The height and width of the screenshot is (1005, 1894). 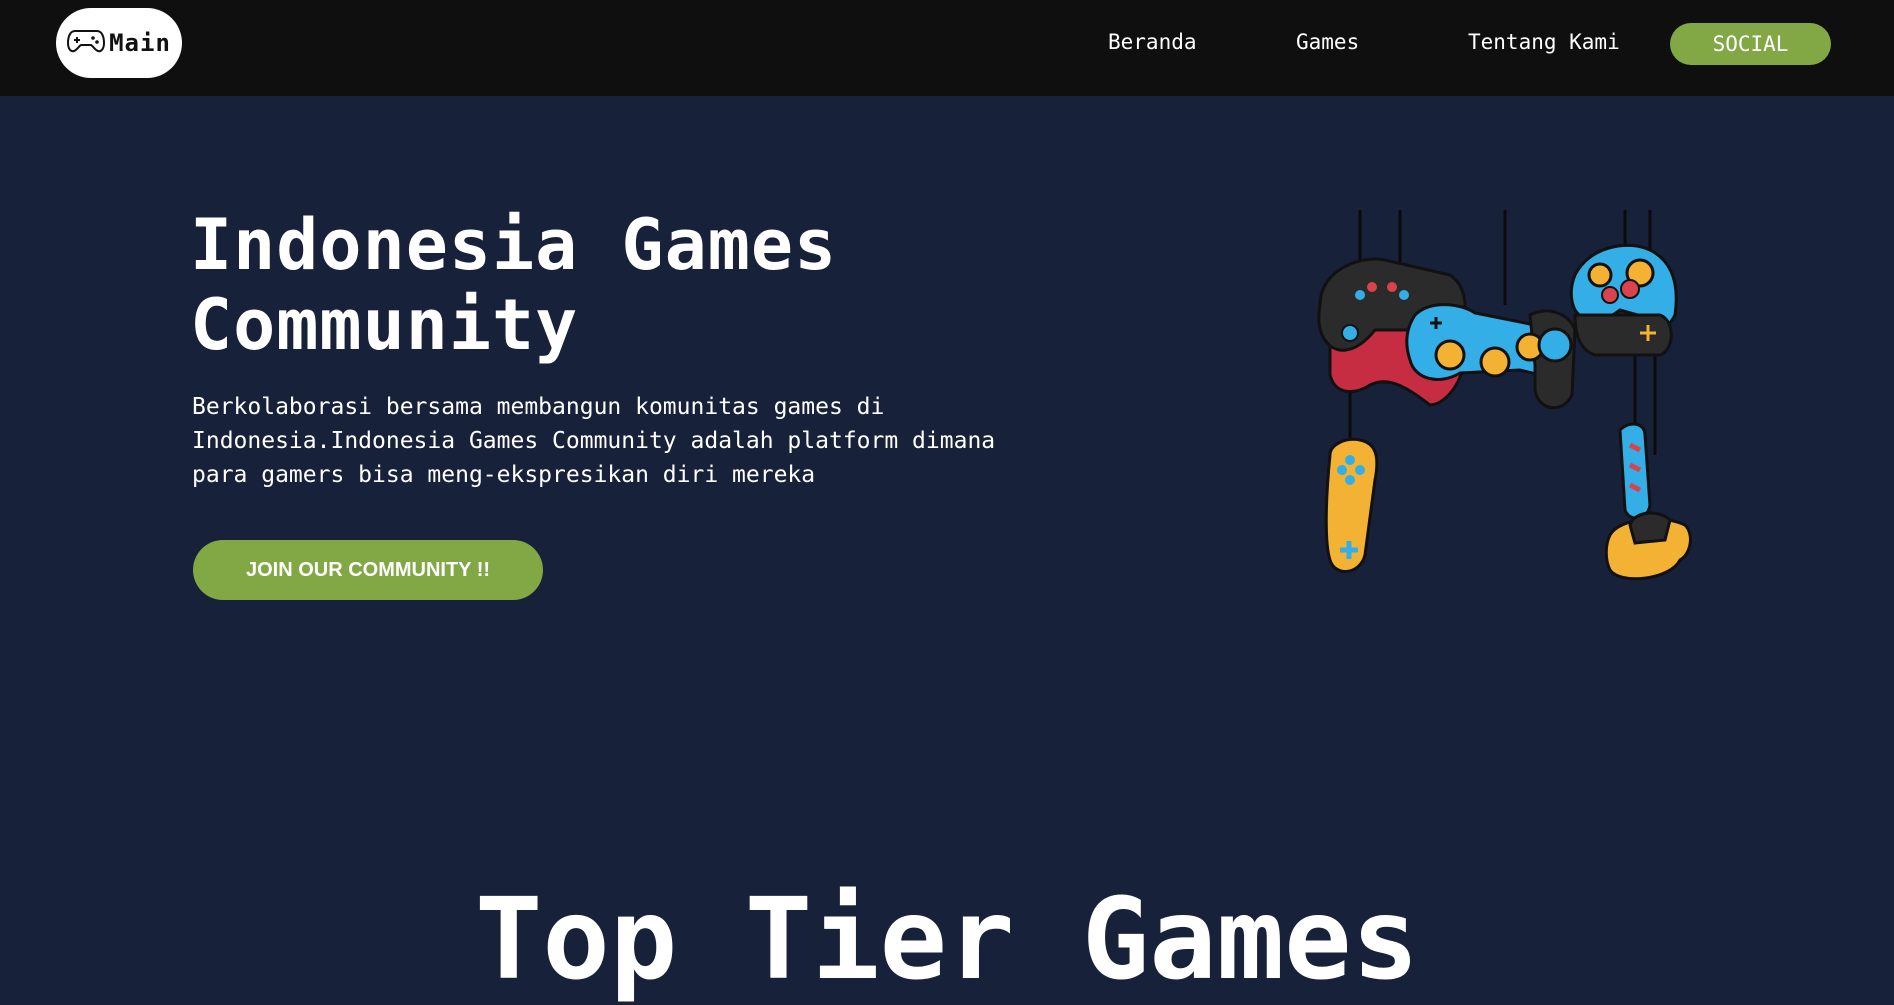 I want to click on nav-link-tentang-kami: Tentang Kami, so click(x=1544, y=42).